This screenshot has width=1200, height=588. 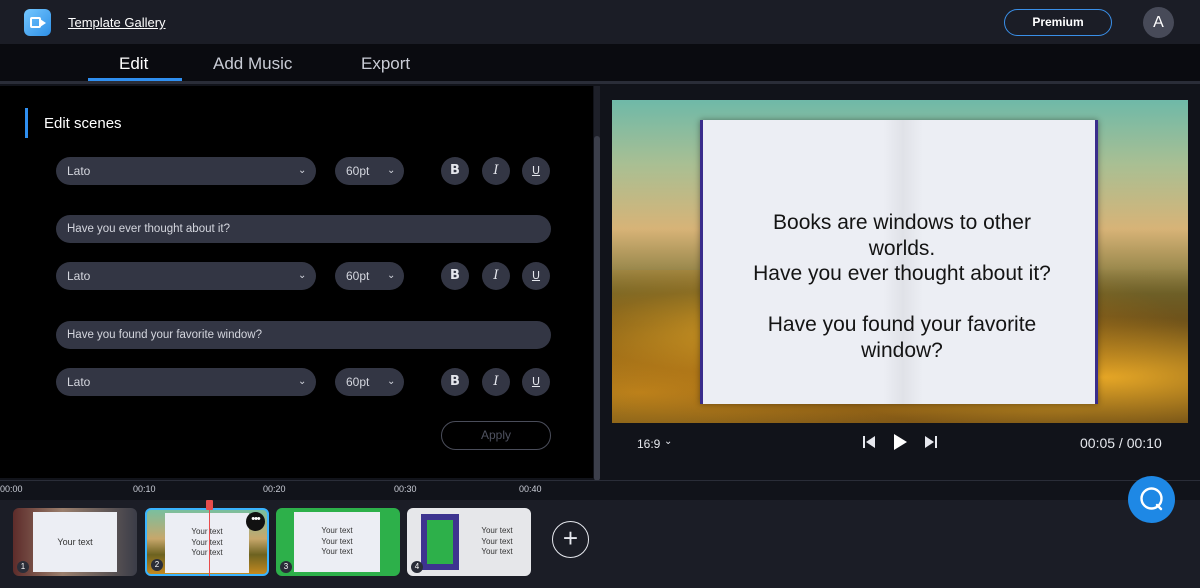 I want to click on preview-text-line: worlds., so click(x=902, y=248).